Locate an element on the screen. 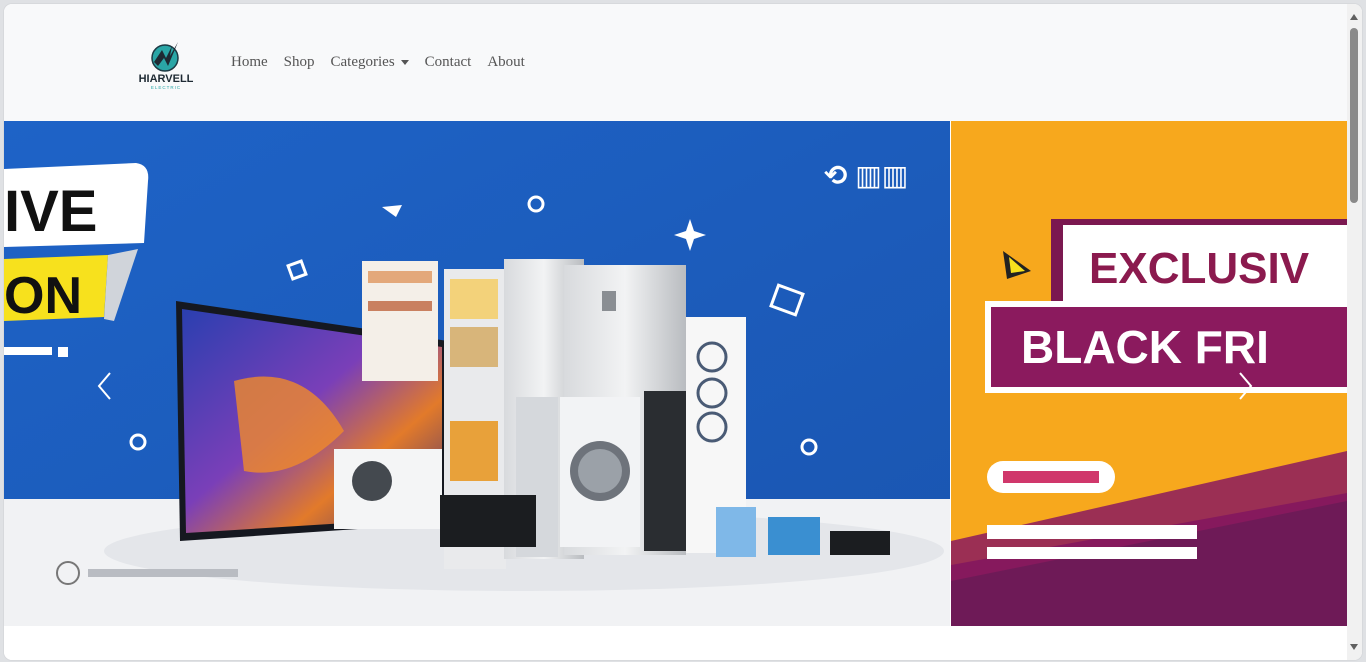 The image size is (1366, 662). scrollbar-thumb is located at coordinates (1354, 115).